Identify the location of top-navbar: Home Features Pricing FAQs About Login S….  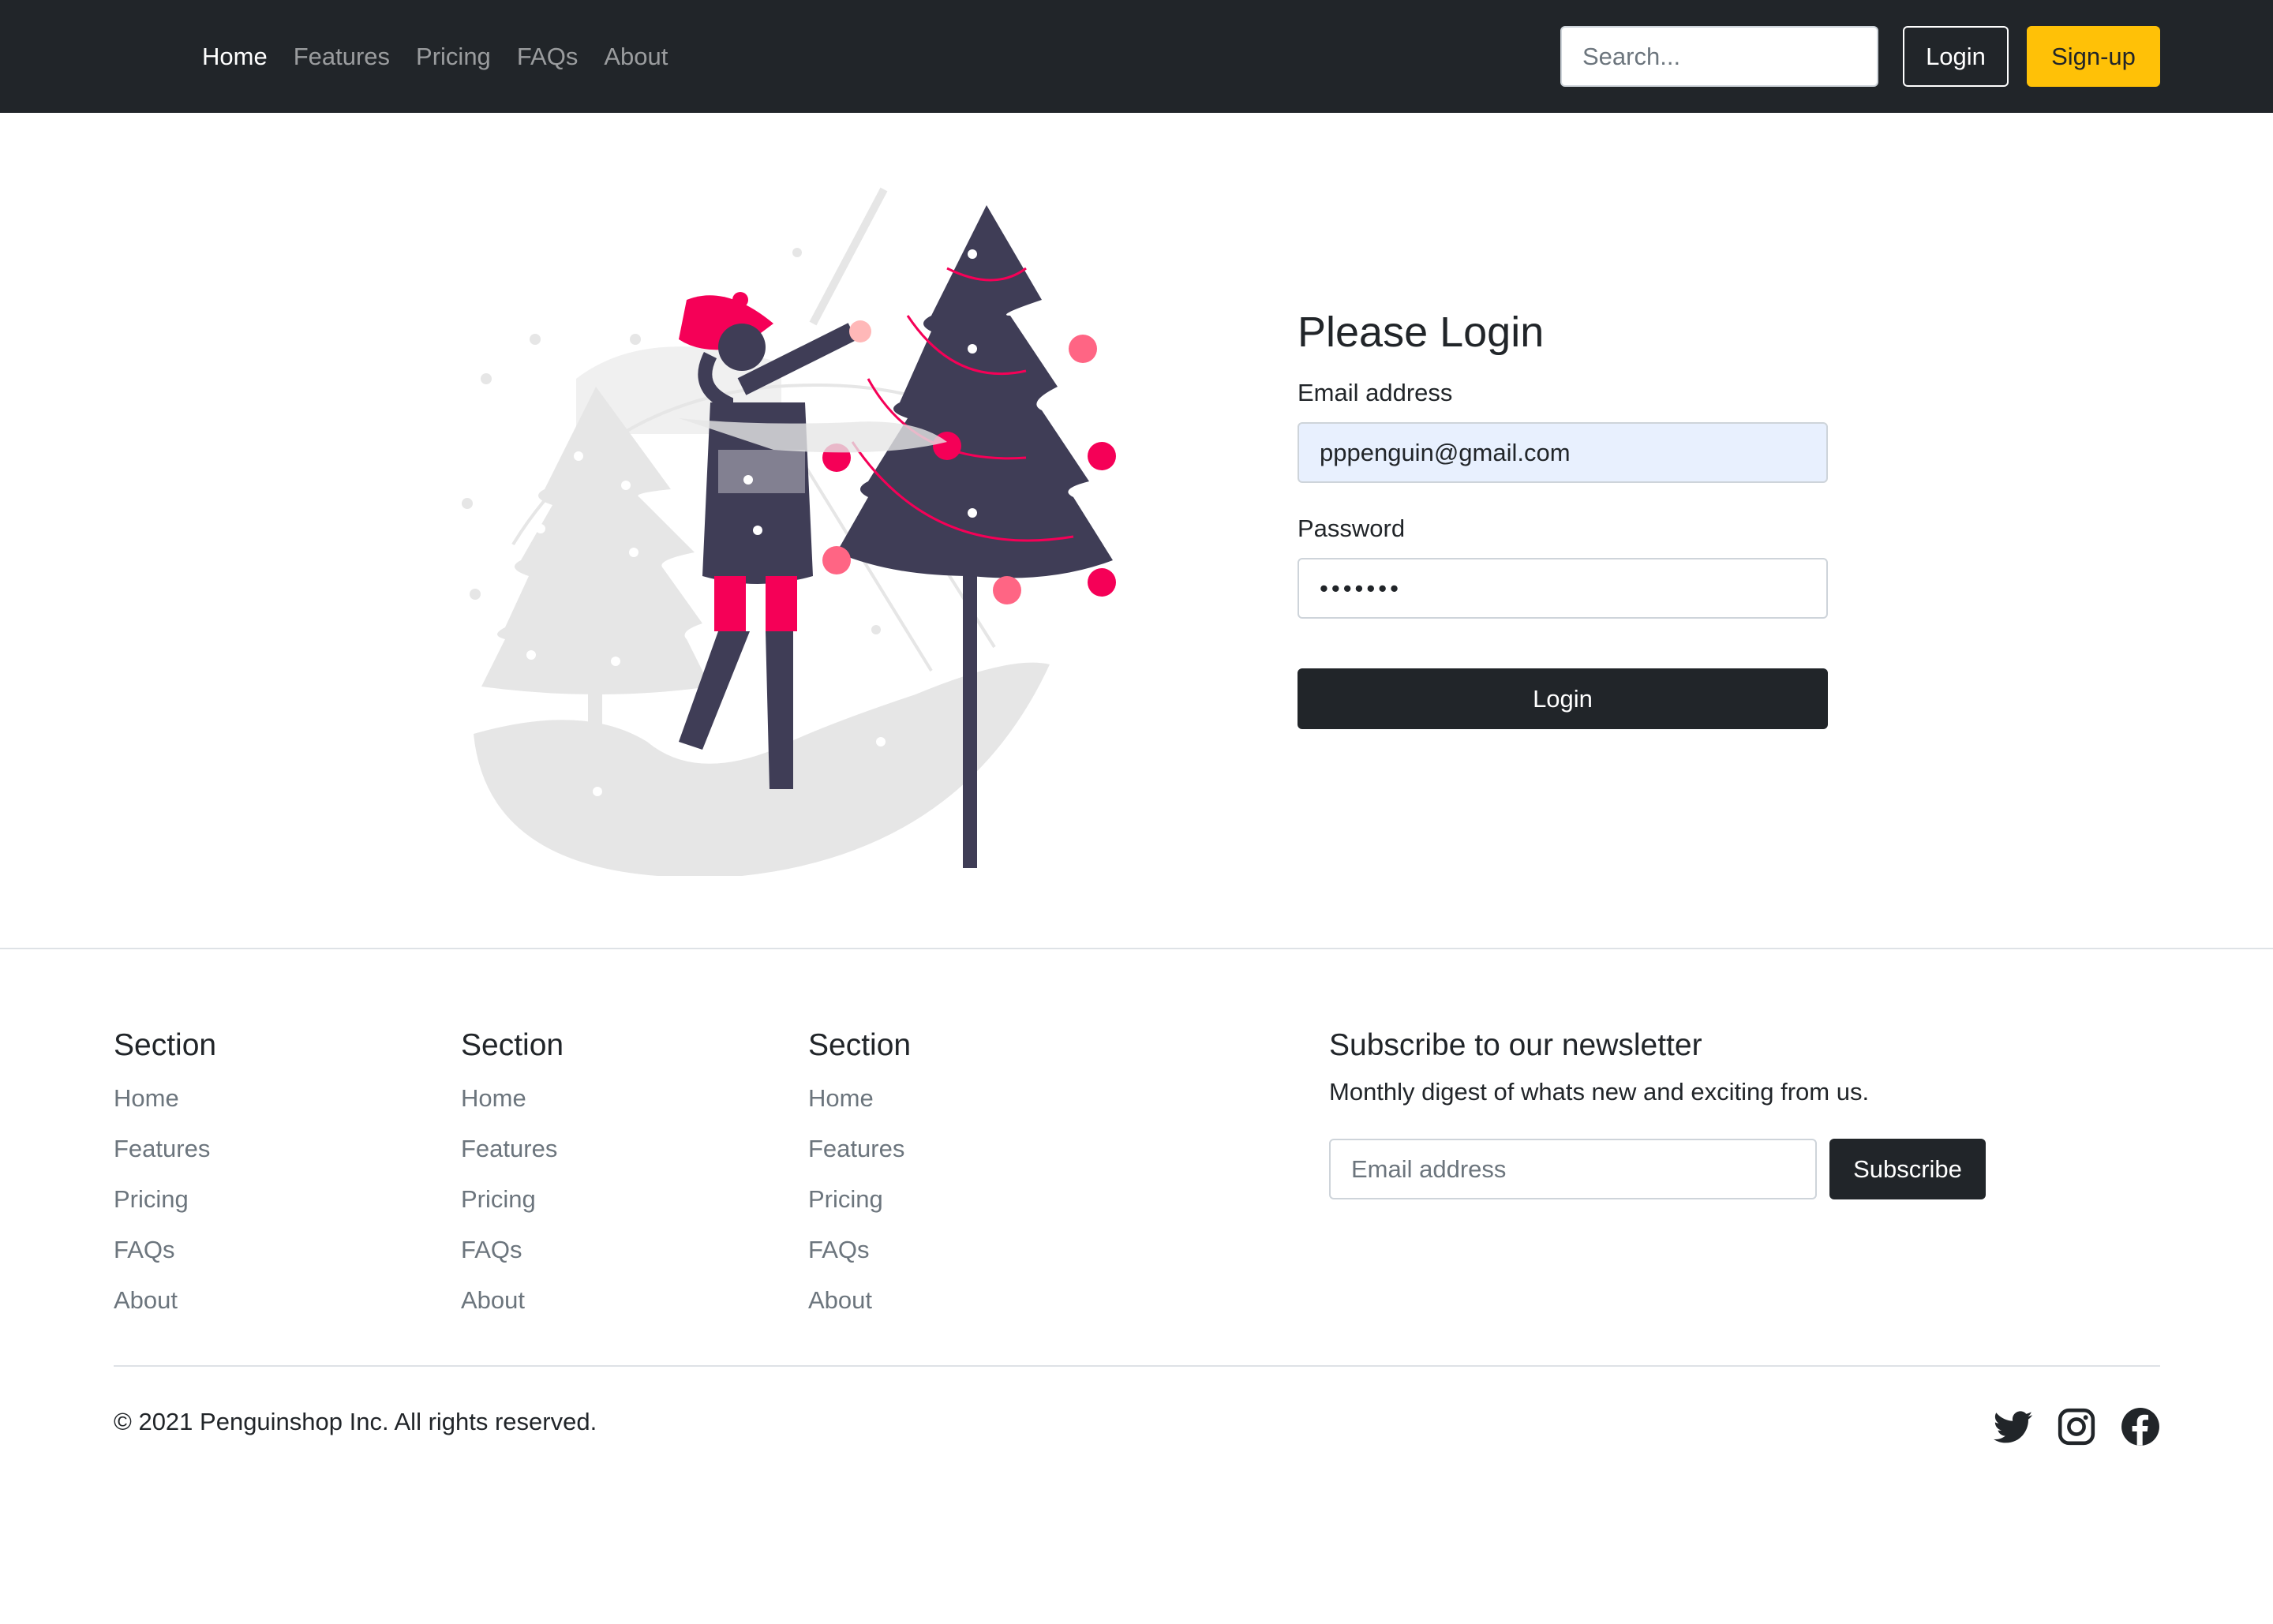
(1136, 56).